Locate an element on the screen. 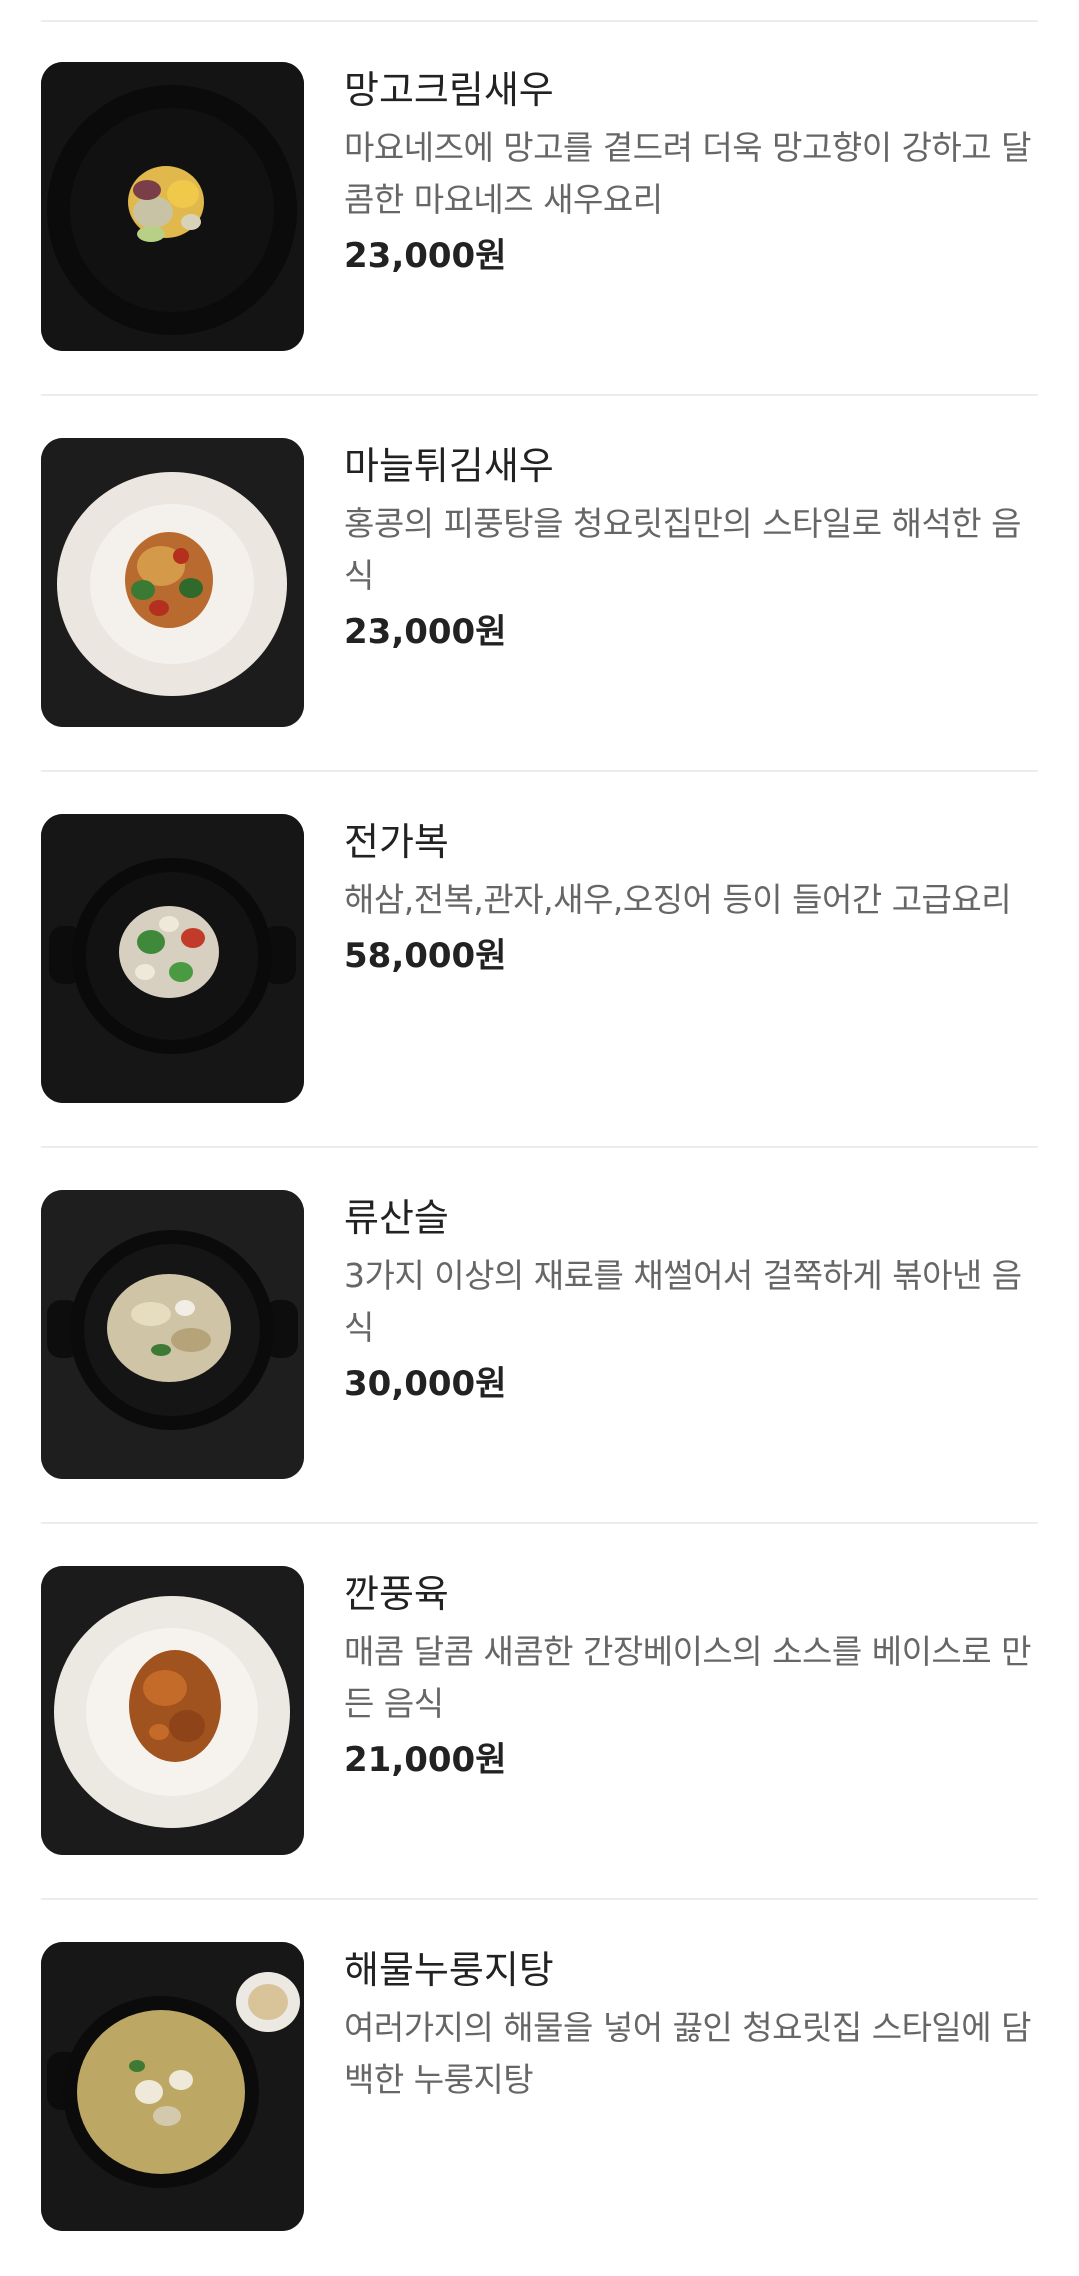 The height and width of the screenshot is (2276, 1079). menu-item-description: 여러가지의 해물을 넣어 끓인 청요릿집 스타일에 담백한 누룽지탕 is located at coordinates (688, 2053).